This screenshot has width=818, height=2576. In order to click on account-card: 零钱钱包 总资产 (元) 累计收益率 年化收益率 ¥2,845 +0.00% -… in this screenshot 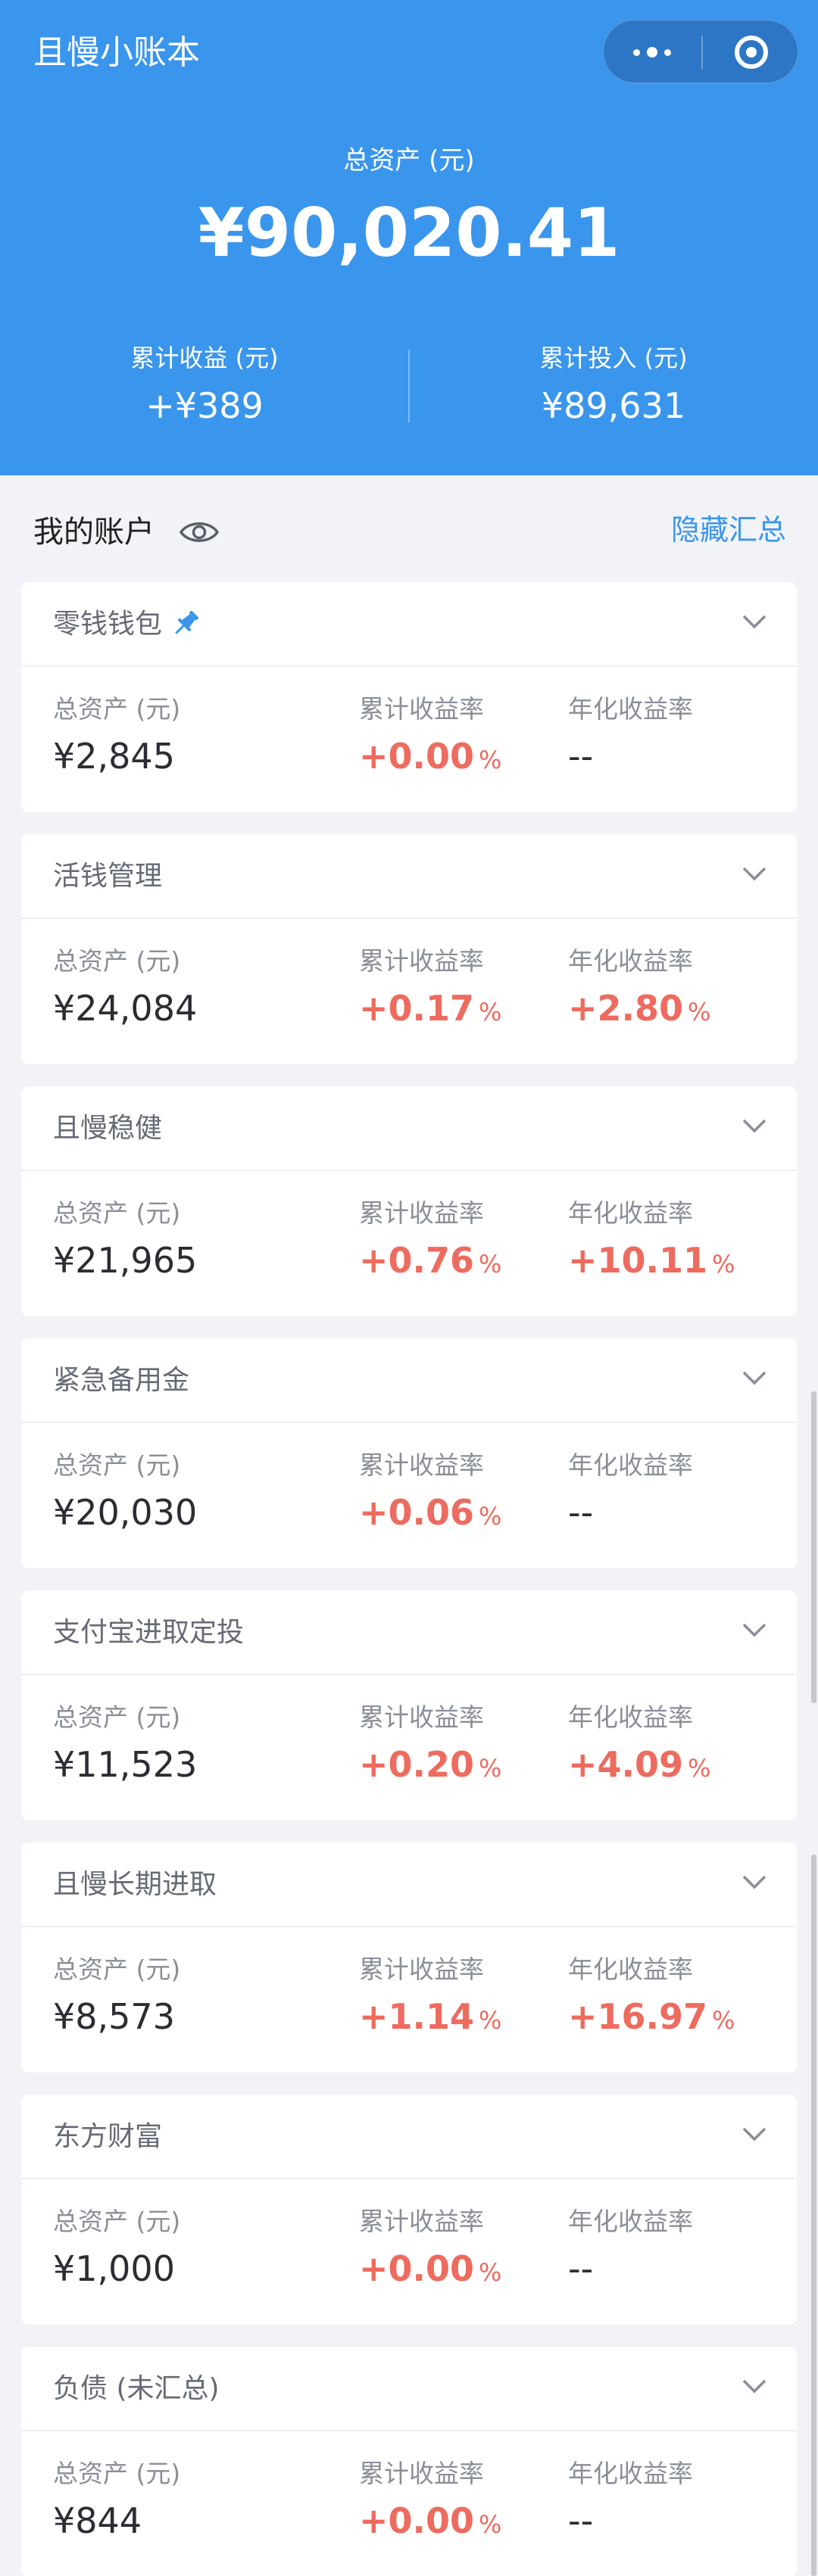, I will do `click(409, 697)`.